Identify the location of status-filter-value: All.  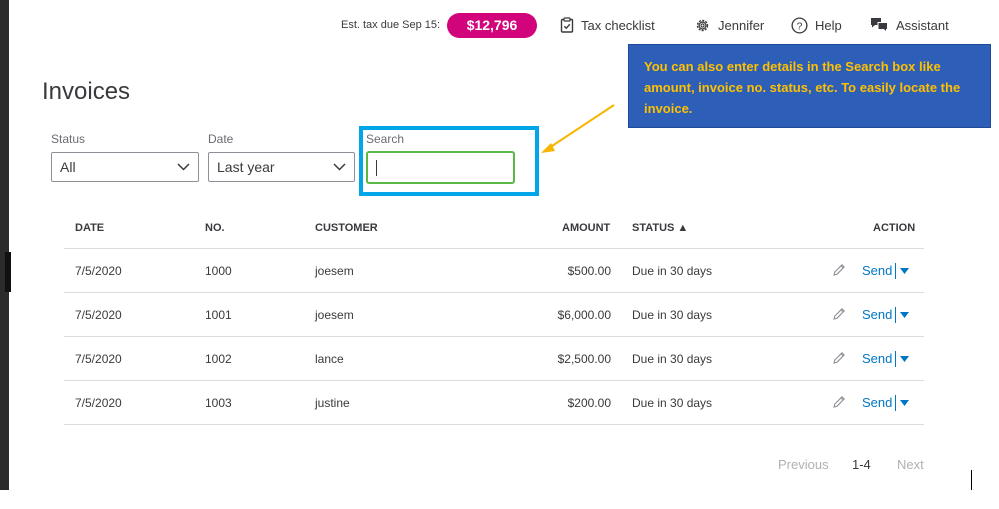
(68, 167).